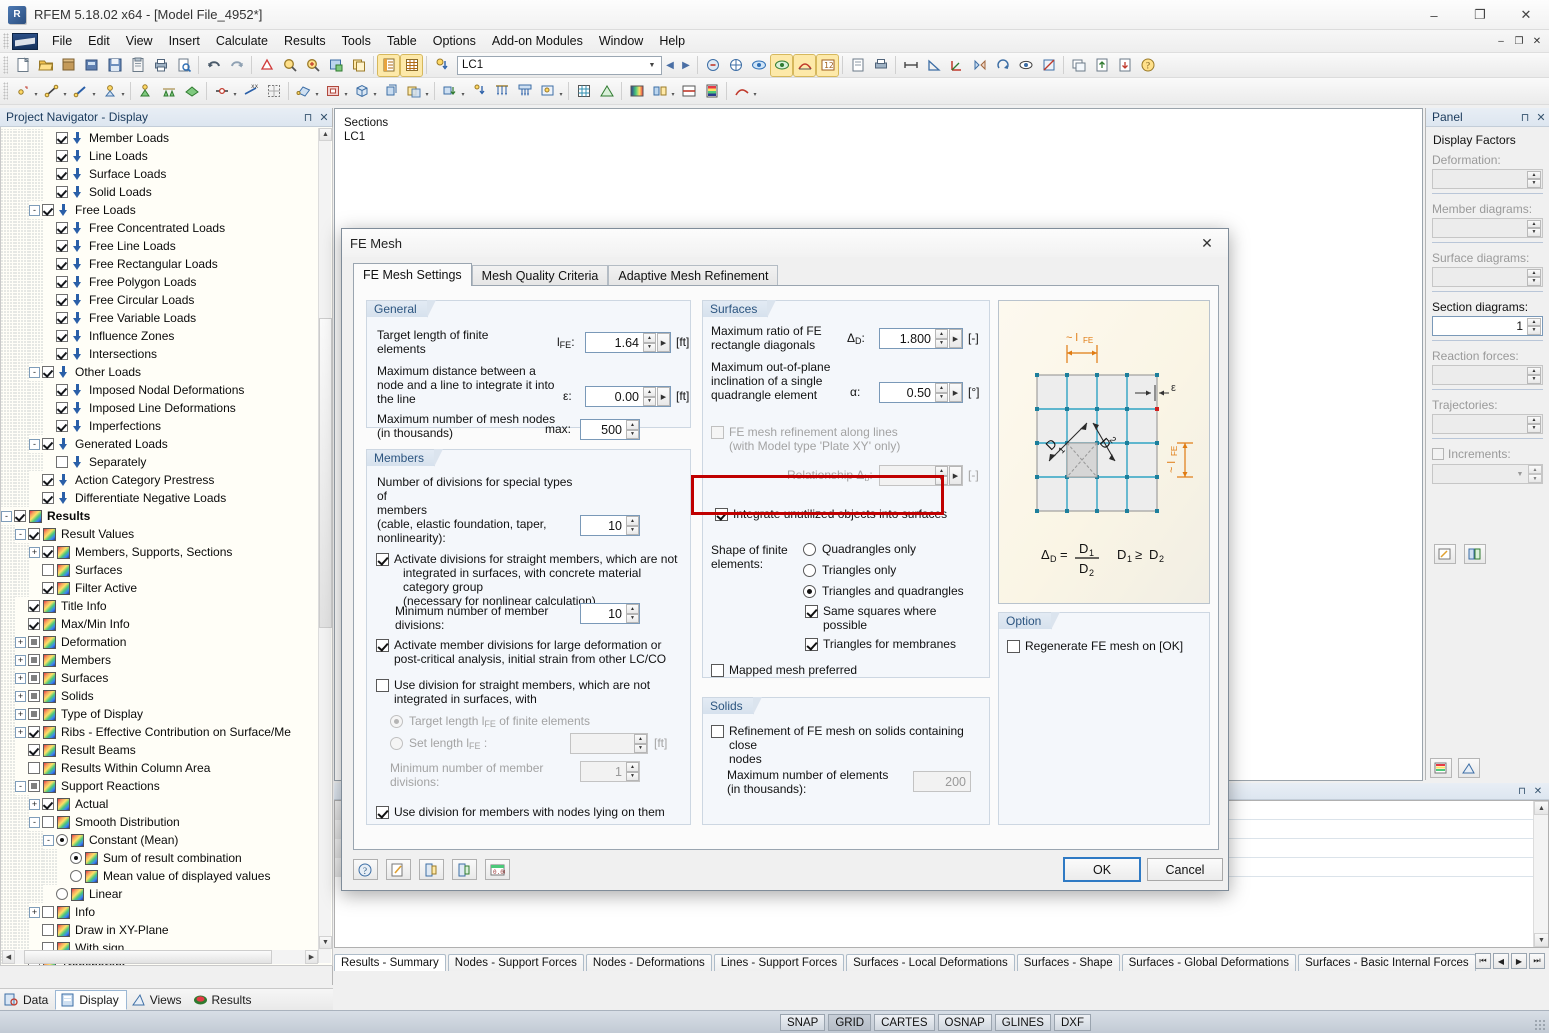 This screenshot has height=1033, width=1549. What do you see at coordinates (224, 1000) in the screenshot?
I see `navigator-tab-results: Results` at bounding box center [224, 1000].